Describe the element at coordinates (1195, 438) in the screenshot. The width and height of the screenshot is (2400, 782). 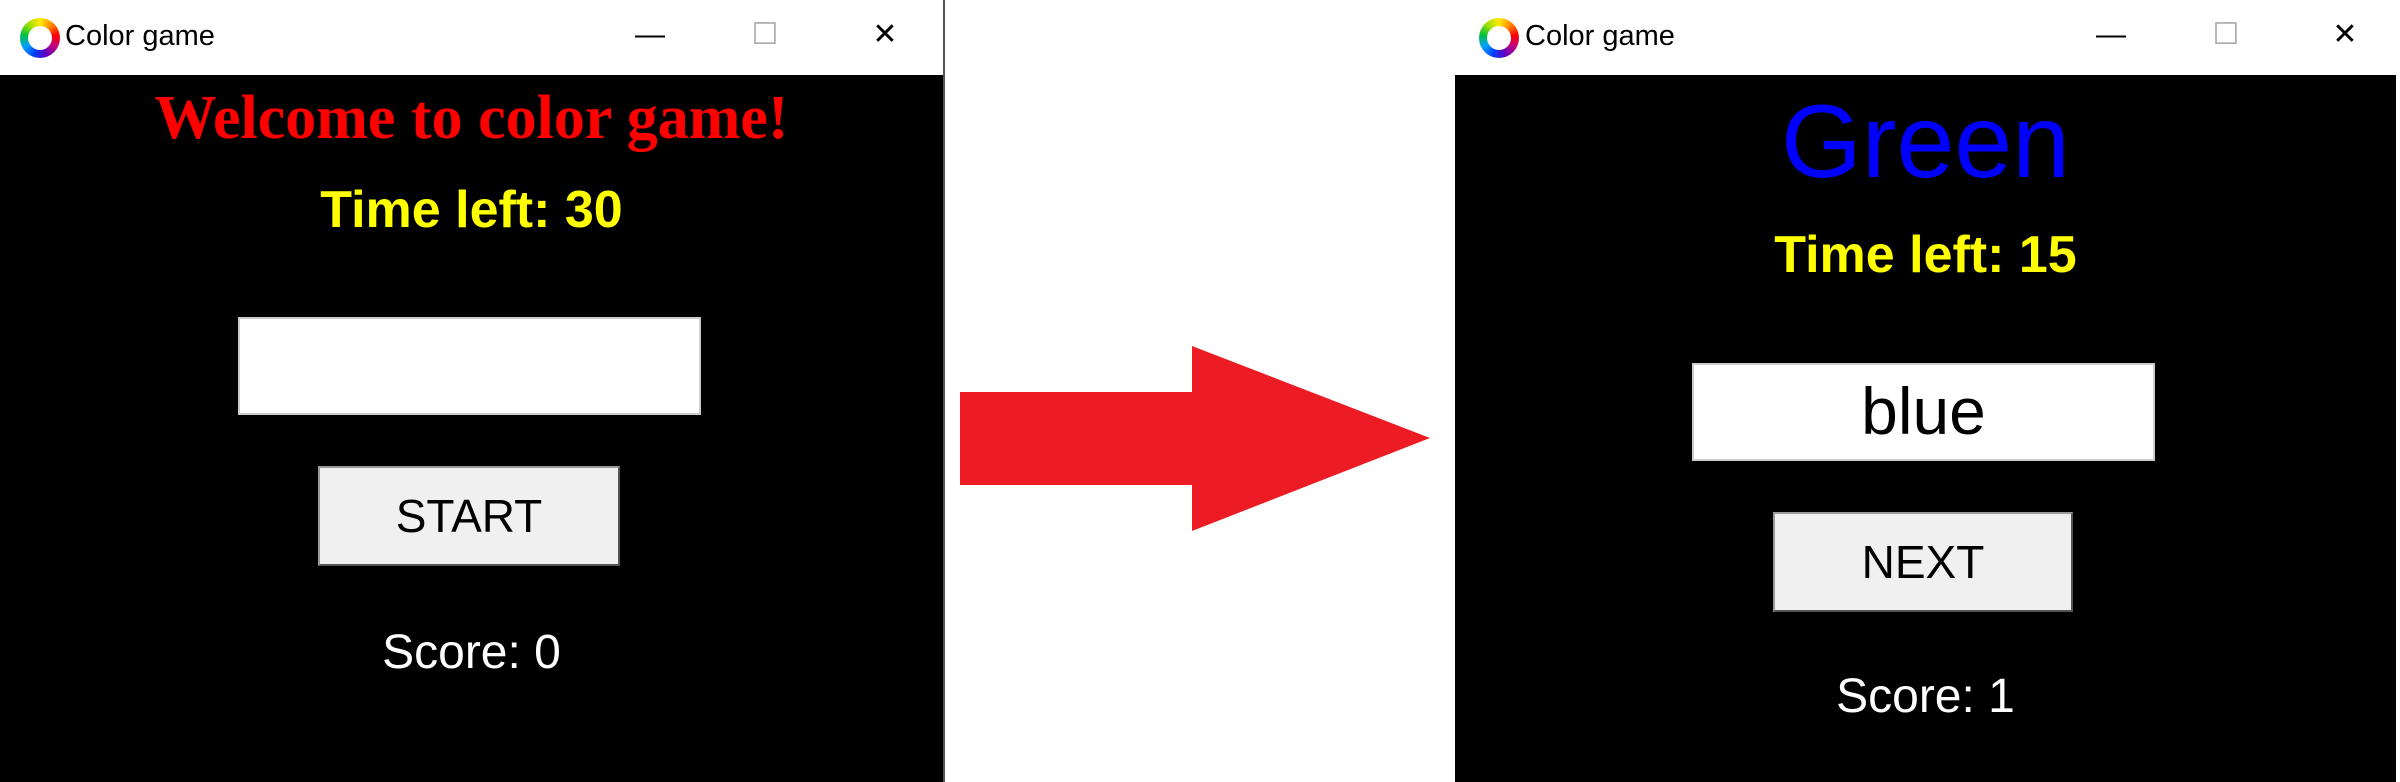
I see `arrow-right-icon` at that location.